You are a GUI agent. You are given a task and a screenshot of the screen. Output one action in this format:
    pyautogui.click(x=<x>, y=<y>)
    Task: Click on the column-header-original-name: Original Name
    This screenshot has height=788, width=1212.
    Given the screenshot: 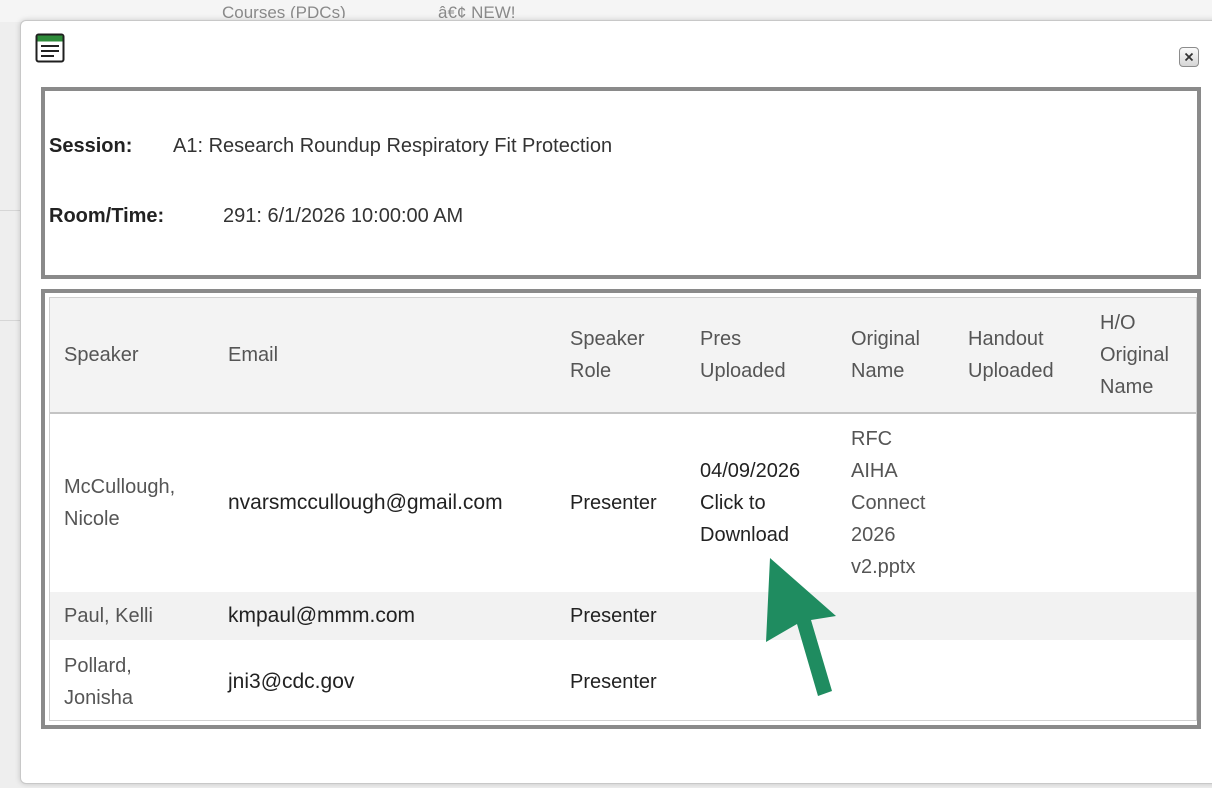 What is the action you would take?
    pyautogui.click(x=895, y=356)
    